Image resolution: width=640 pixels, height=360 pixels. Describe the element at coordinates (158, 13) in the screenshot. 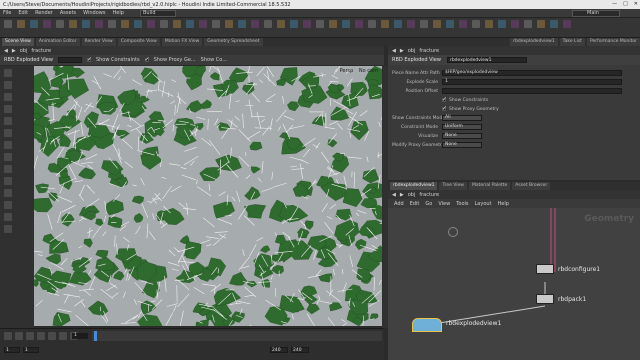

I see `desktop-select: Build` at that location.